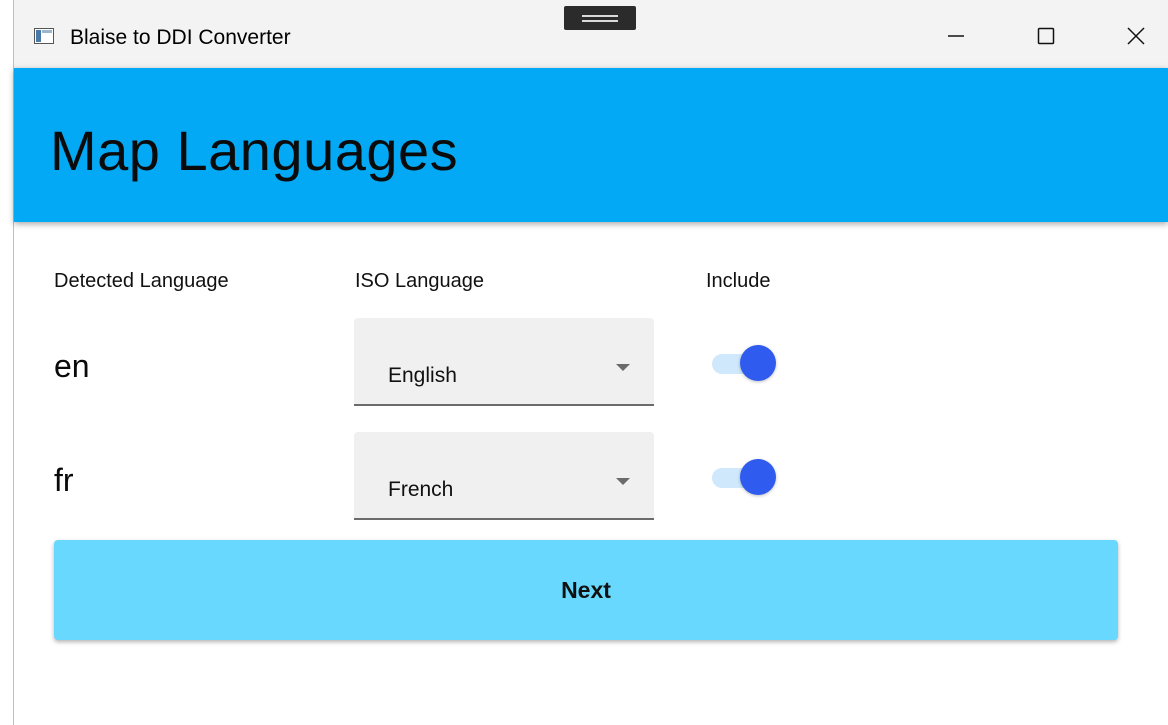  What do you see at coordinates (64, 480) in the screenshot?
I see `detected-language-code: fr` at bounding box center [64, 480].